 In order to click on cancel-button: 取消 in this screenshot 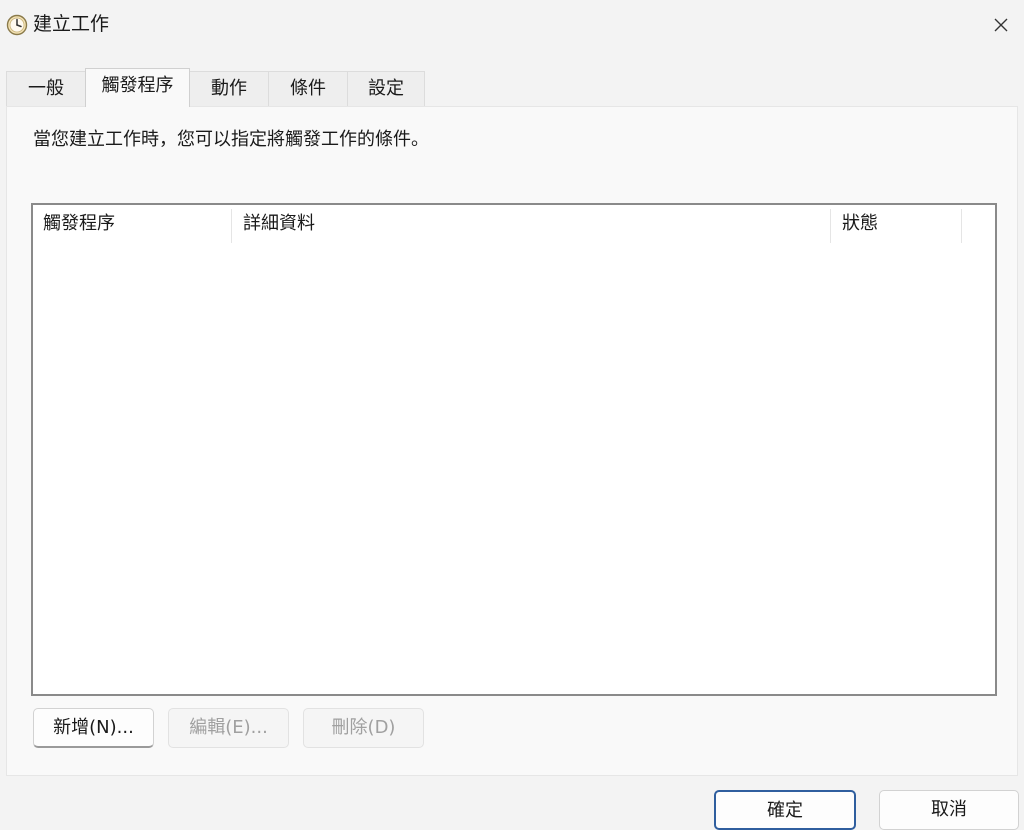, I will do `click(949, 810)`.